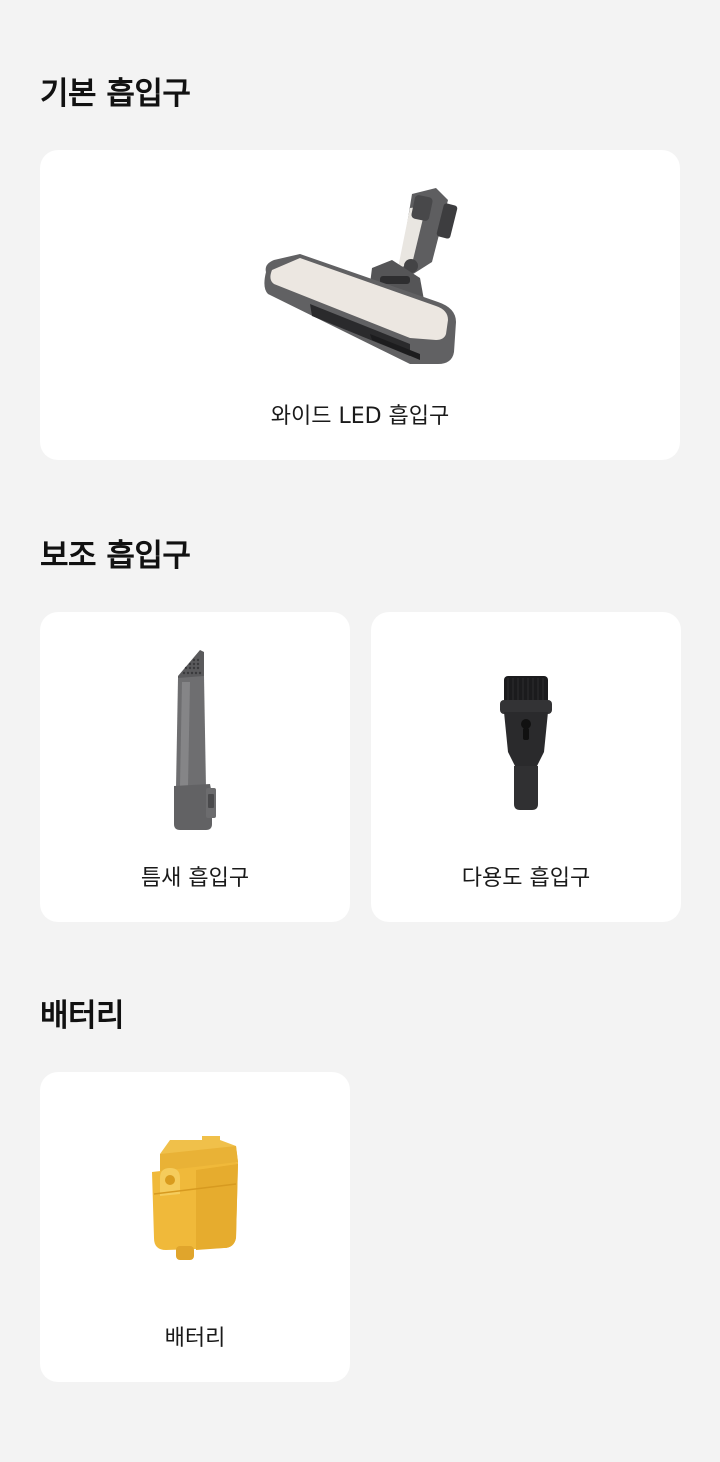 The image size is (720, 1462). What do you see at coordinates (195, 878) in the screenshot?
I see `product-label: 틈새 흡입구` at bounding box center [195, 878].